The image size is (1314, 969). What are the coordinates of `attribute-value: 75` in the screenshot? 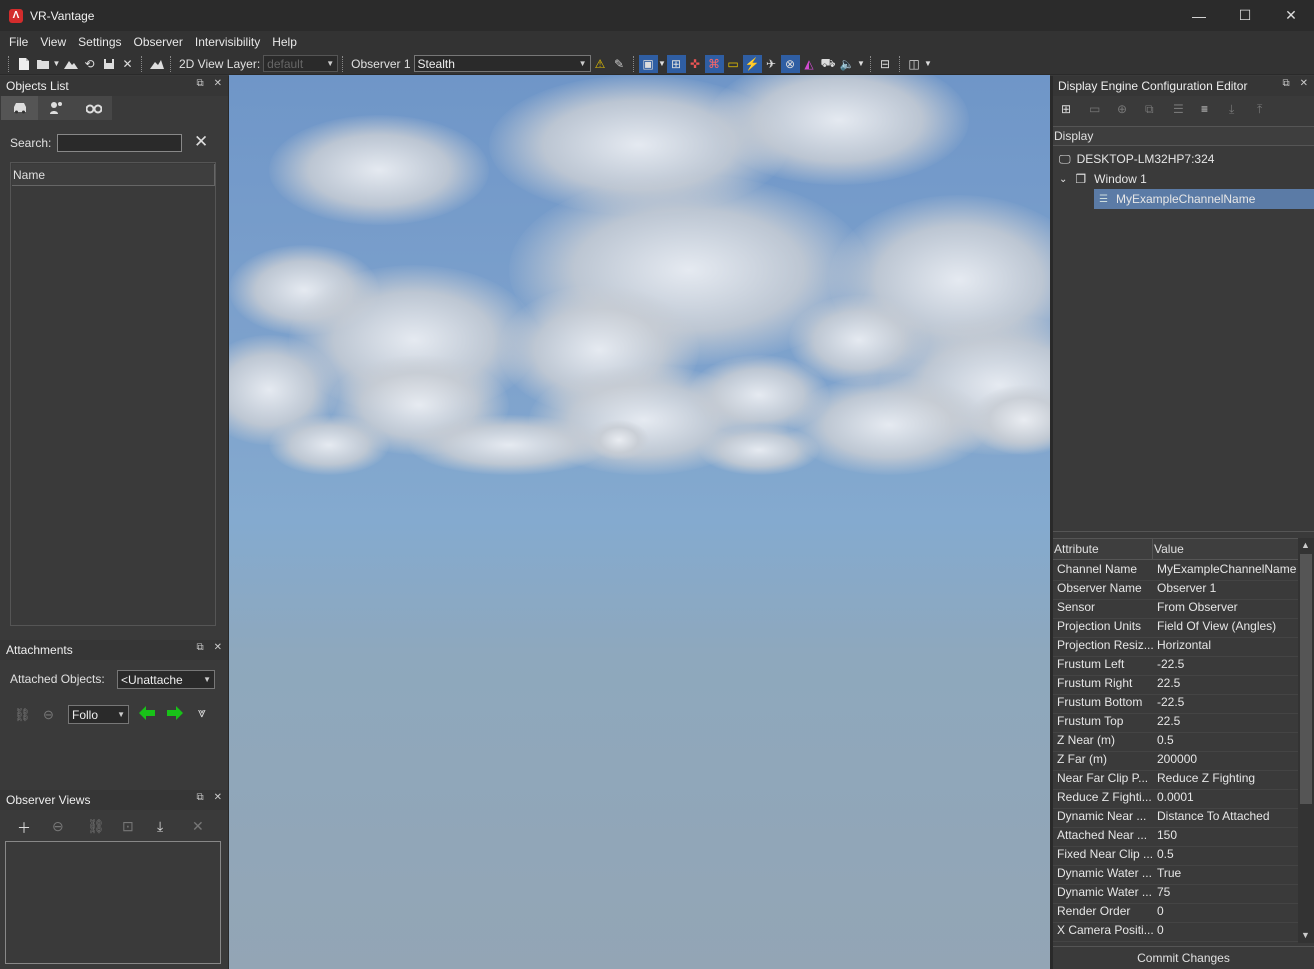 It's located at (1224, 894).